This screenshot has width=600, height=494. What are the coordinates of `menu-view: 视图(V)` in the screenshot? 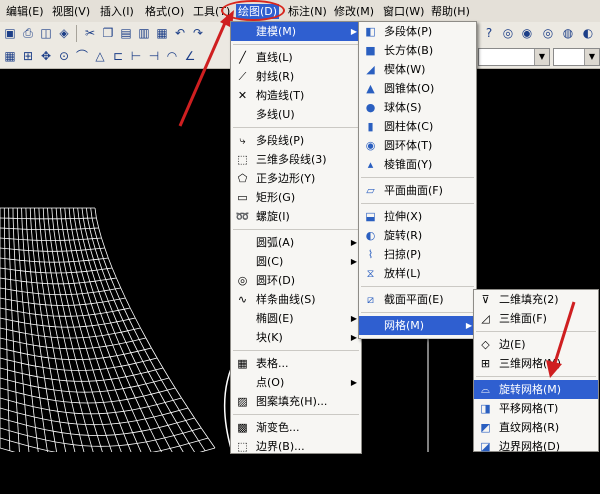 It's located at (71, 11).